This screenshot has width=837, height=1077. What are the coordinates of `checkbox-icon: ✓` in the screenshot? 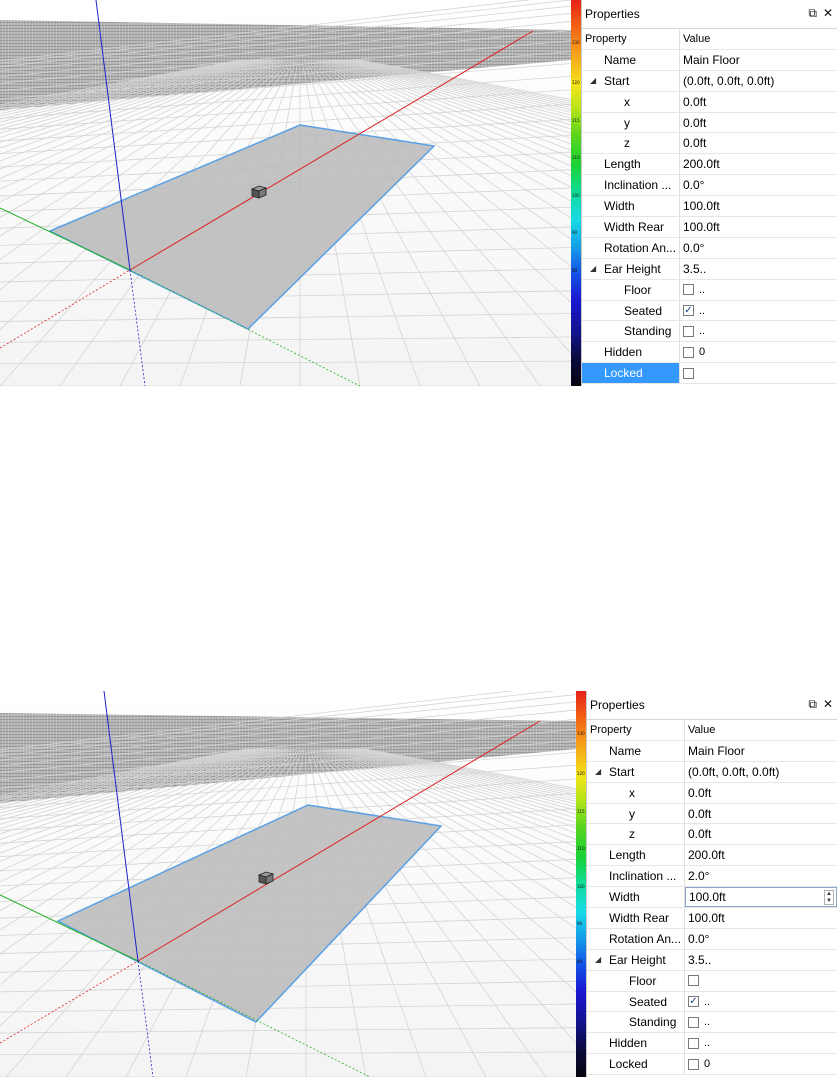 It's located at (693, 1002).